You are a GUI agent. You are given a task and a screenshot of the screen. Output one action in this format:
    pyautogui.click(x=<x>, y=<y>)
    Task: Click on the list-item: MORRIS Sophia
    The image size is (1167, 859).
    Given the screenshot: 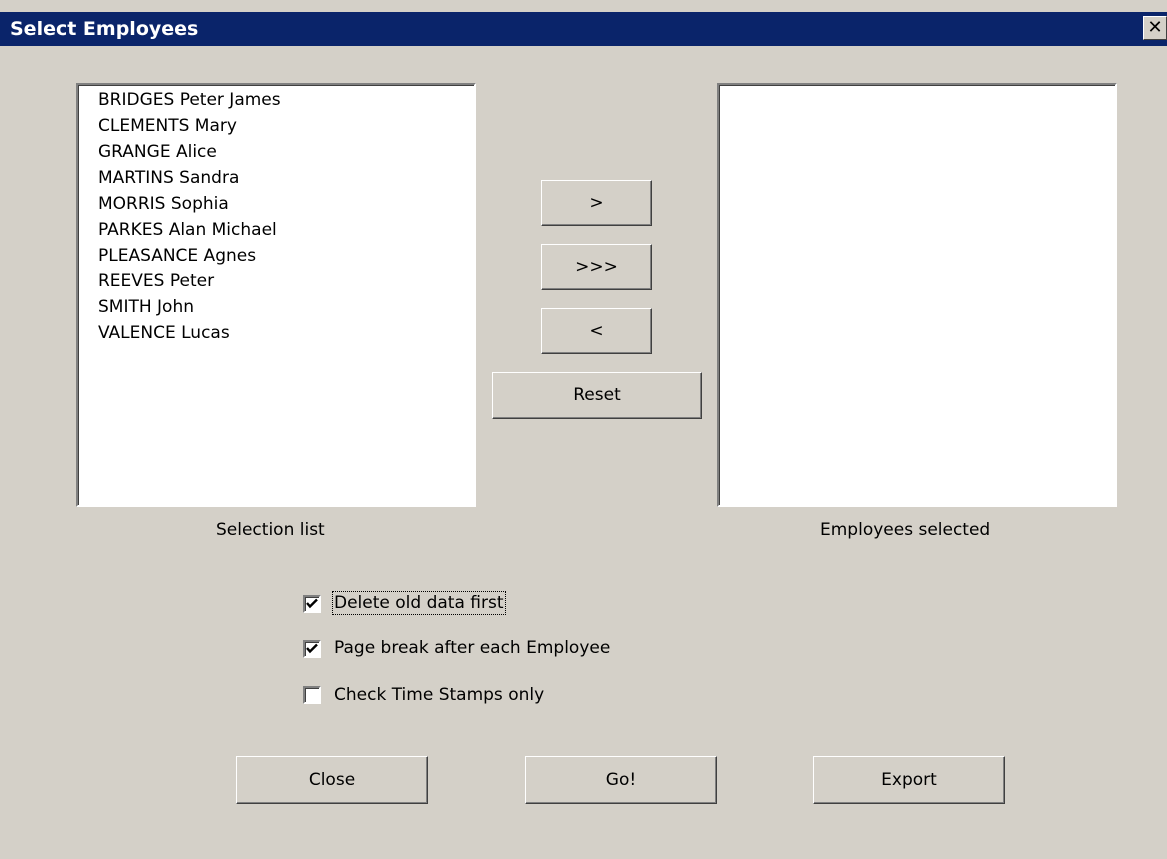 What is the action you would take?
    pyautogui.click(x=163, y=204)
    